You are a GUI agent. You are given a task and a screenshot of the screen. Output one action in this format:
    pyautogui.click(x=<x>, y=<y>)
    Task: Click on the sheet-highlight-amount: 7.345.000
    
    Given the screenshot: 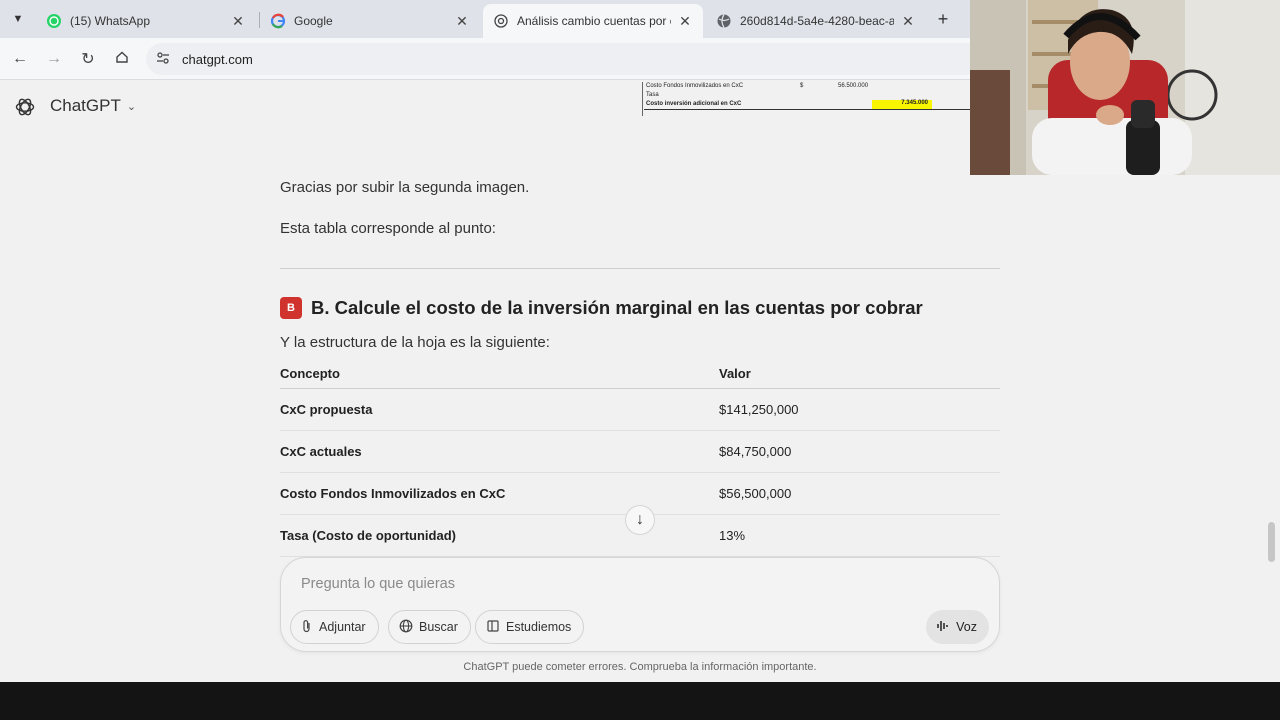 What is the action you would take?
    pyautogui.click(x=902, y=104)
    